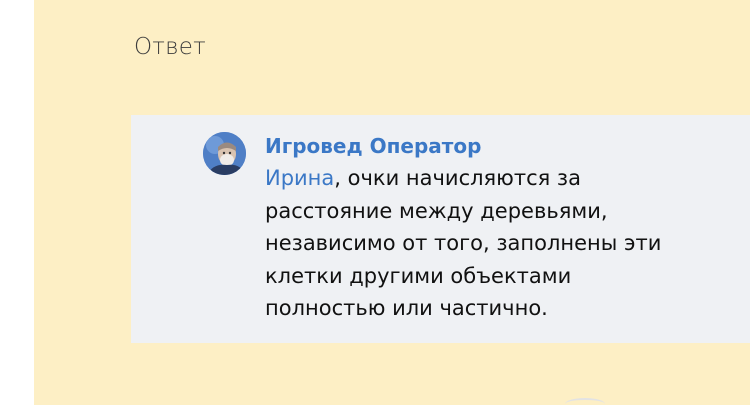  What do you see at coordinates (406, 308) in the screenshot?
I see `comment-text-line: полностью или частично.` at bounding box center [406, 308].